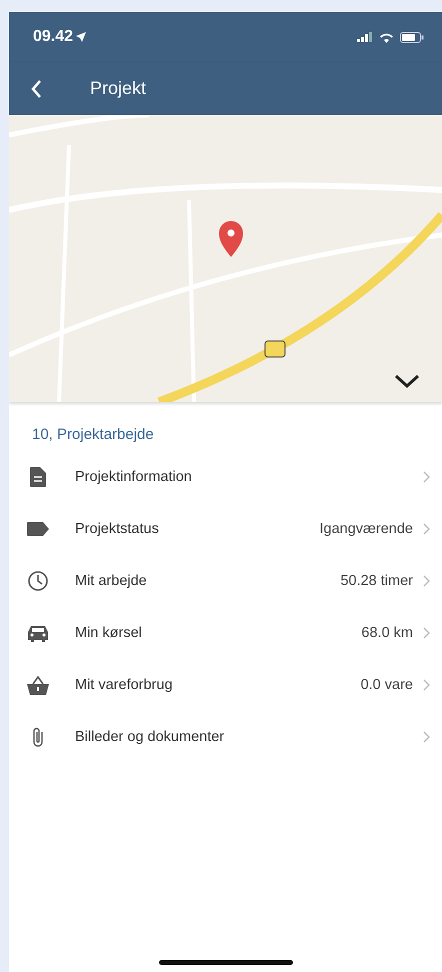  I want to click on row-value: 50.28 timer, so click(376, 581).